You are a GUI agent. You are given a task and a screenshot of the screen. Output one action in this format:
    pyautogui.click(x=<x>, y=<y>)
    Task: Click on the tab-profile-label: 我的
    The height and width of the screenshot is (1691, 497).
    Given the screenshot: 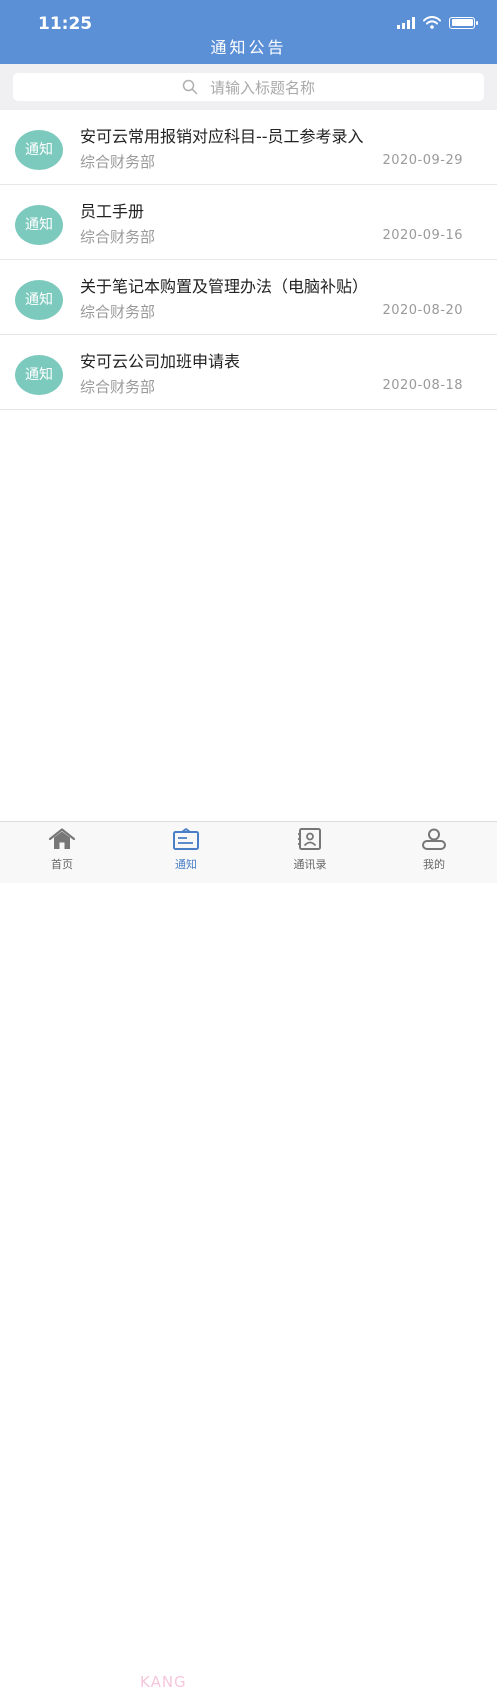 What is the action you would take?
    pyautogui.click(x=434, y=864)
    